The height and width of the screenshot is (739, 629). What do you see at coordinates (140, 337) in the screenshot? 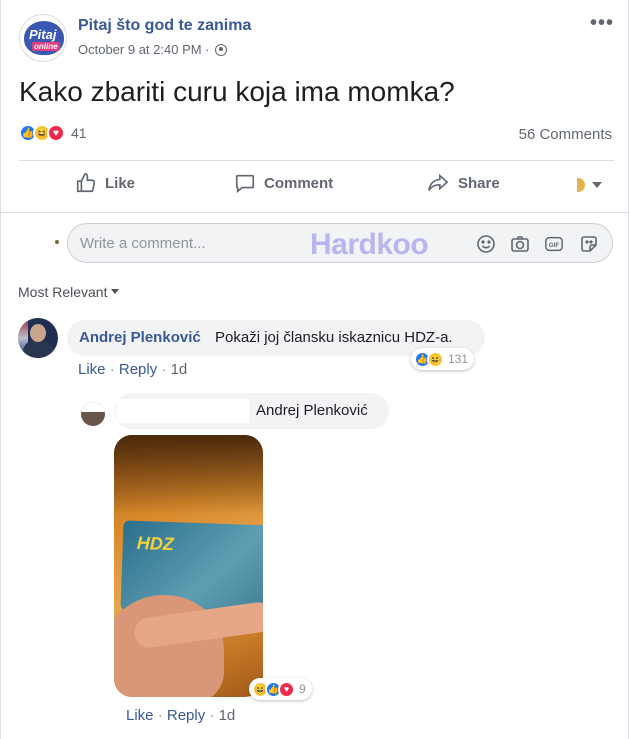
I see `comment-author-link: Andrej Plenković` at bounding box center [140, 337].